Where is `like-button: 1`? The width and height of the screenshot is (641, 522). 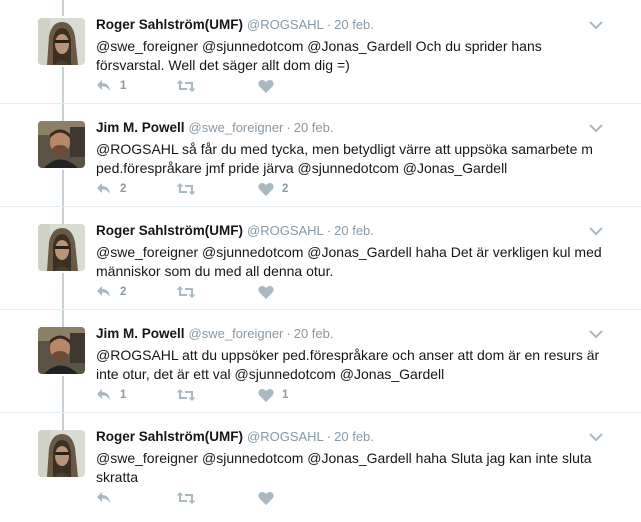 like-button: 1 is located at coordinates (273, 395).